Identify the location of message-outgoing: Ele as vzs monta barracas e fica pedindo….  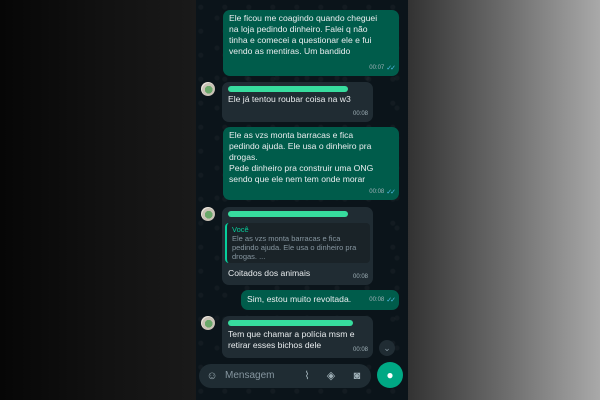
(311, 163).